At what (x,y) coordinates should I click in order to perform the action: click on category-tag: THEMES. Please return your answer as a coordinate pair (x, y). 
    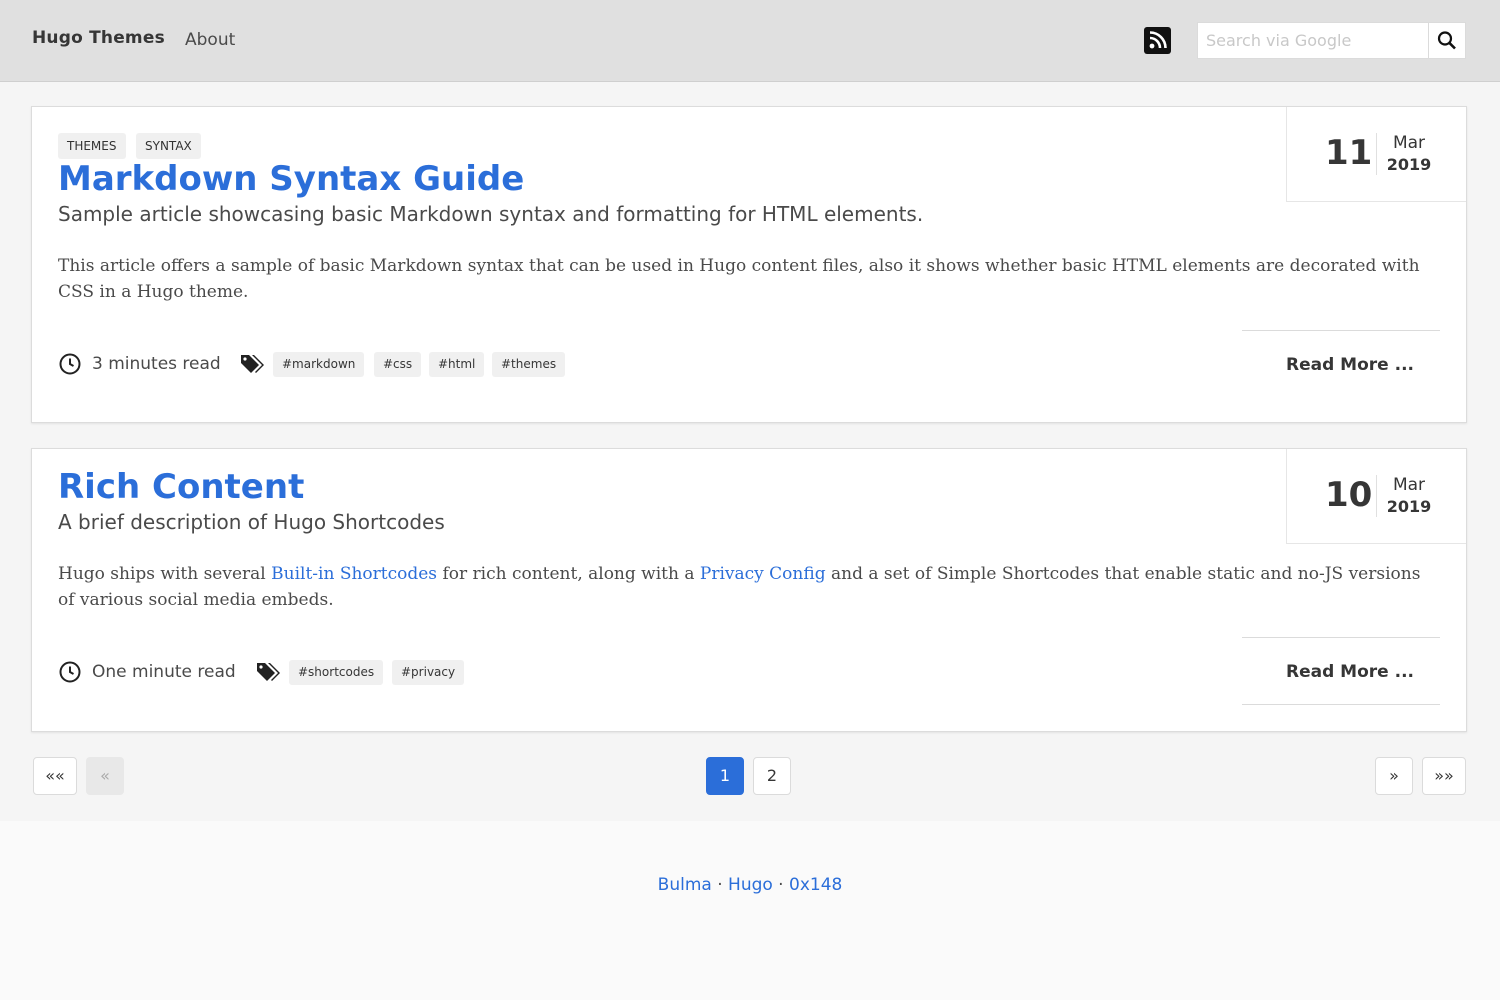
    Looking at the image, I should click on (92, 146).